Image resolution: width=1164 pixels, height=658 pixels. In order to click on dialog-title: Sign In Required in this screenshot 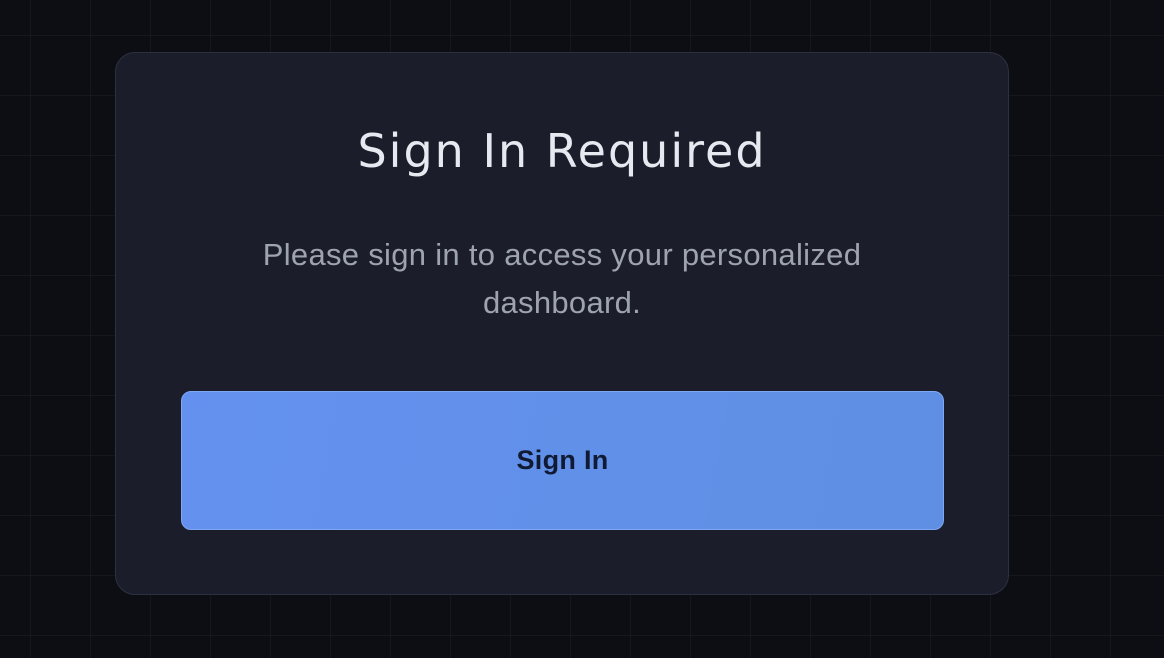, I will do `click(562, 151)`.